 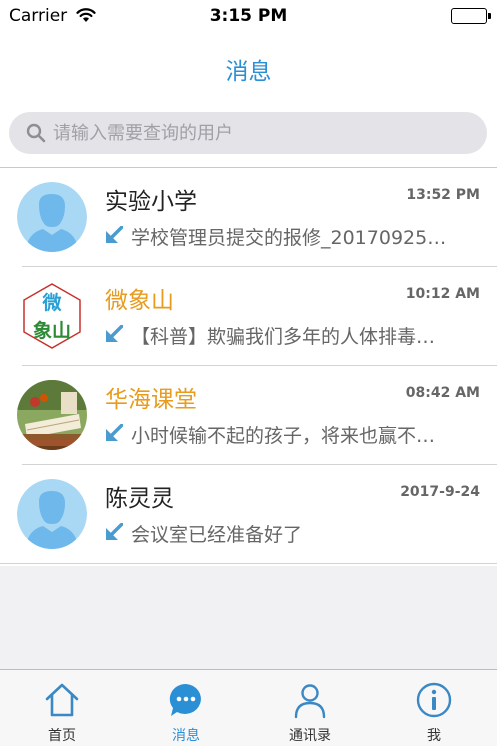 I want to click on navigation-bar: 消息, so click(x=248, y=66).